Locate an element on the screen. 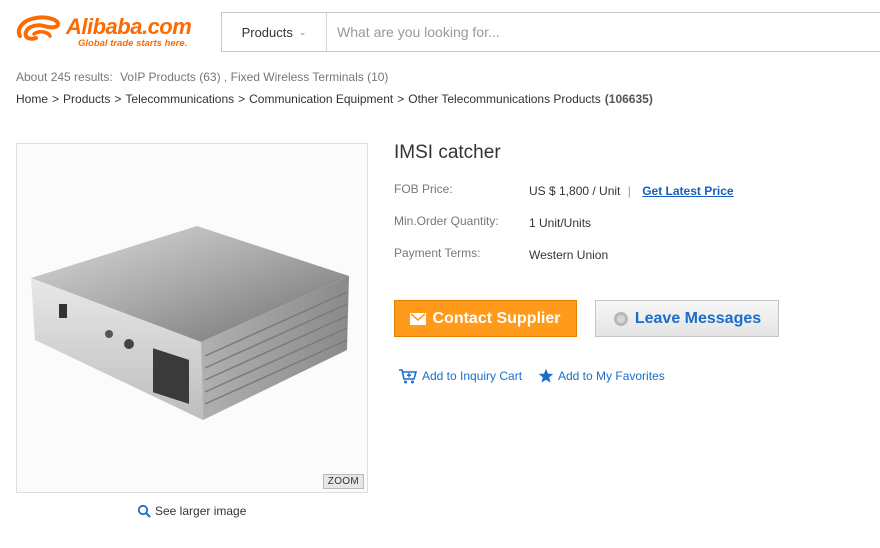 The image size is (880, 548). contact-supplier-label: Contact Supplier is located at coordinates (496, 318).